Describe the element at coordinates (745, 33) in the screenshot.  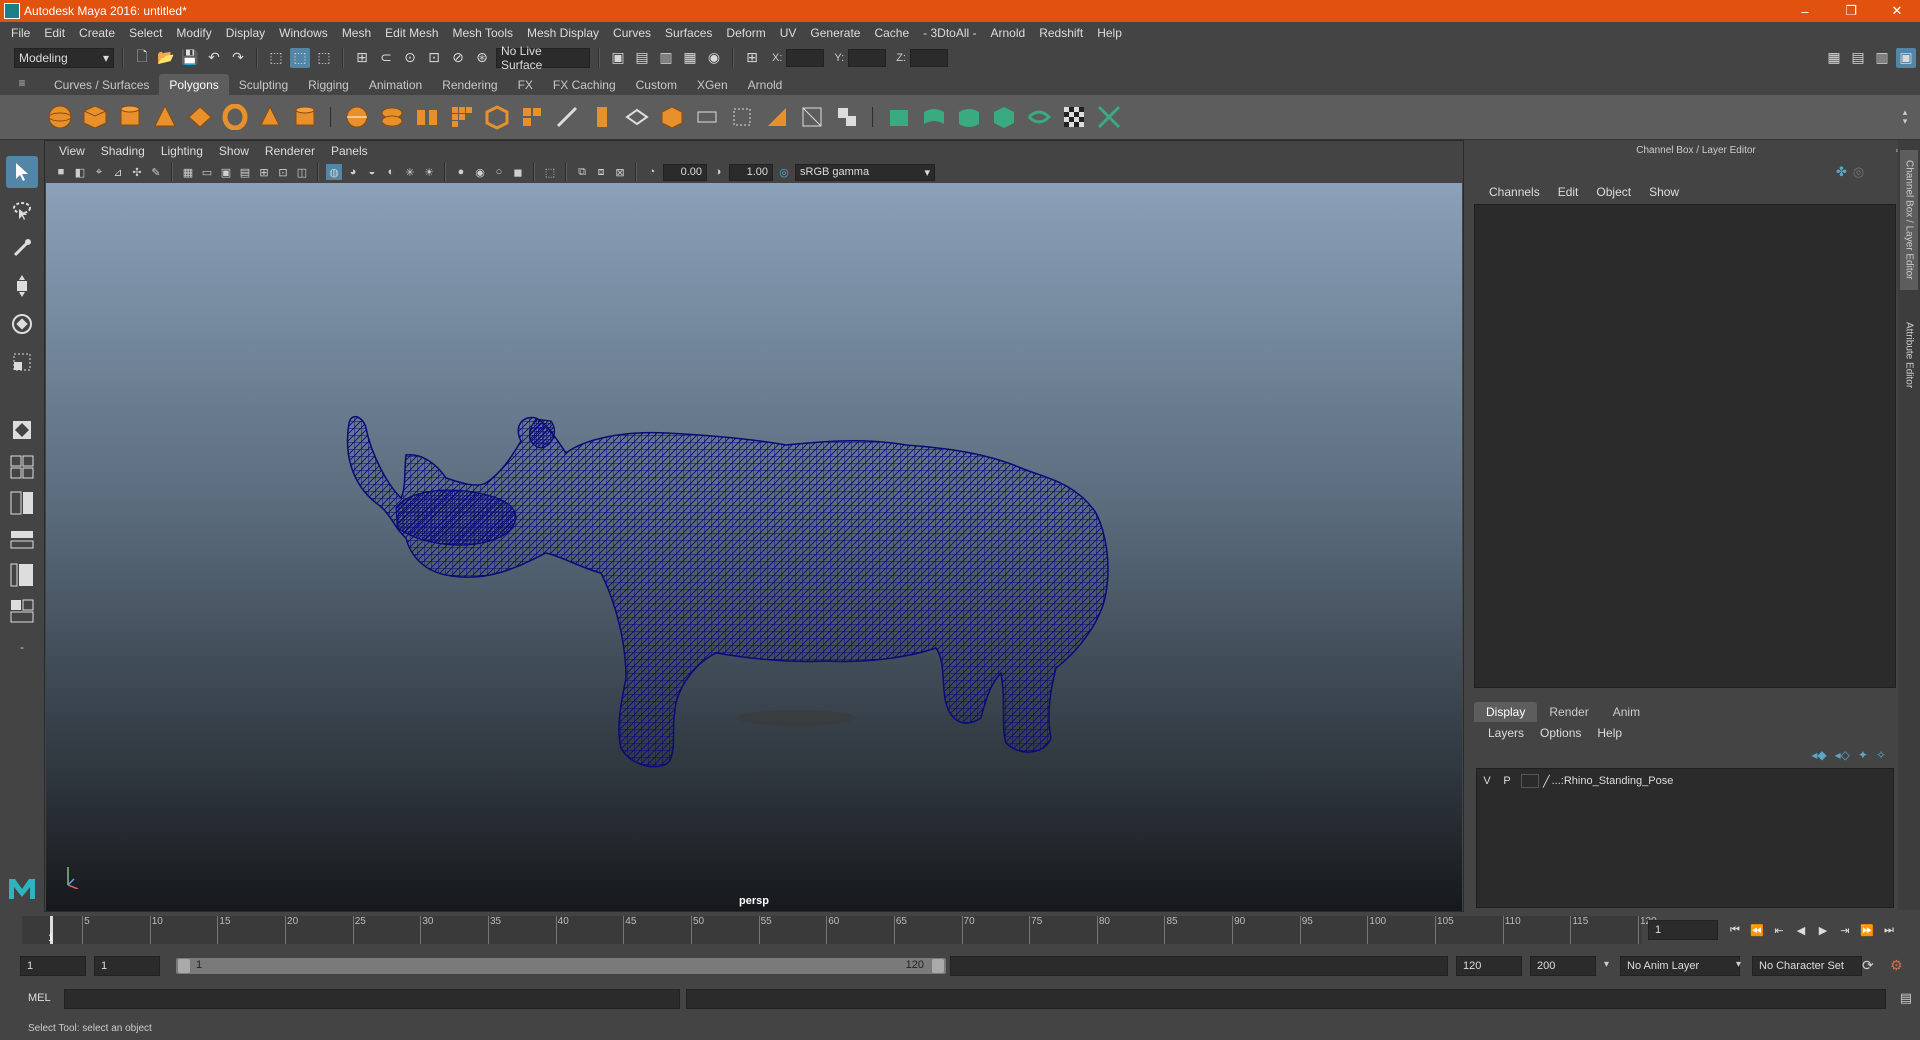
I see `menu-deform: Deform` at that location.